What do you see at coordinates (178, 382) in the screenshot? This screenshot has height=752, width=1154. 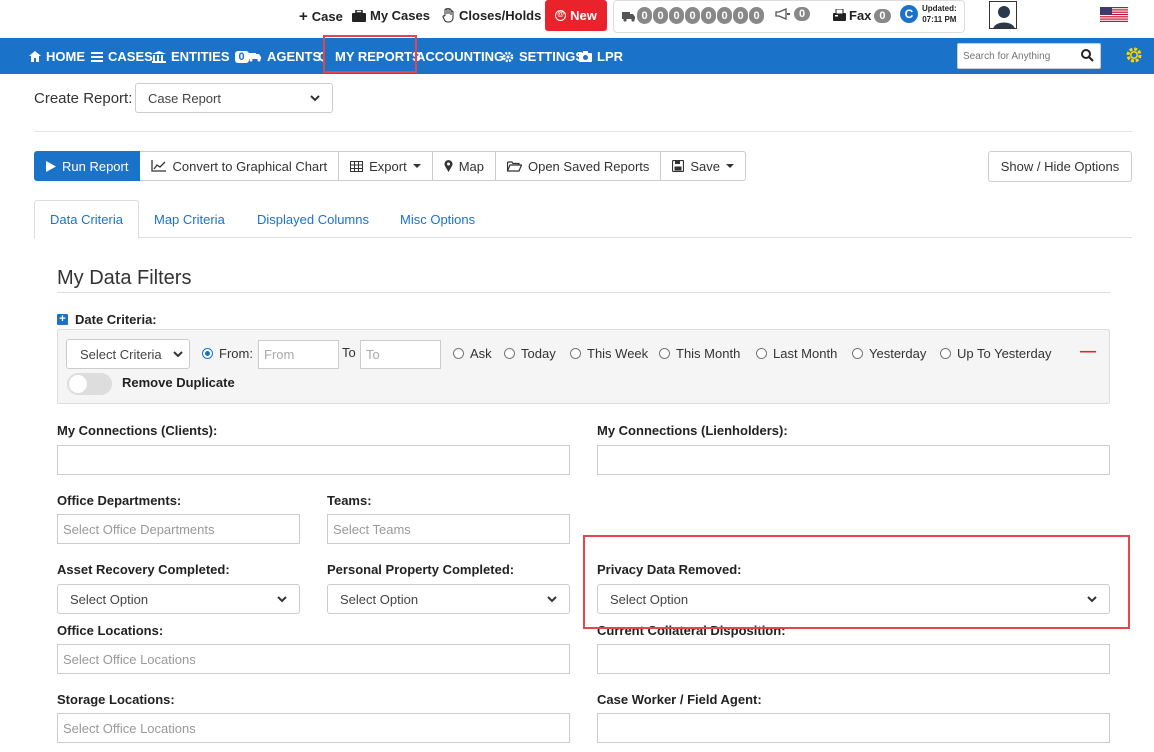 I see `remove-duplicate-label: Remove Duplicate` at bounding box center [178, 382].